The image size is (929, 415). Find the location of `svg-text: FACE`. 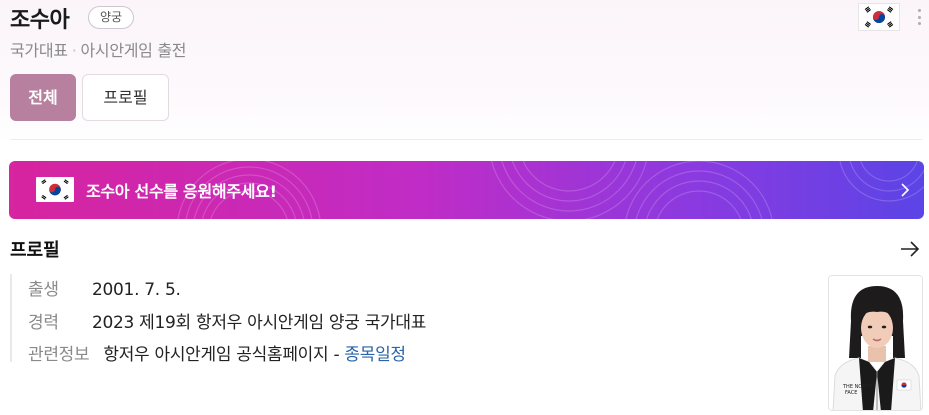

svg-text: FACE is located at coordinates (851, 393).